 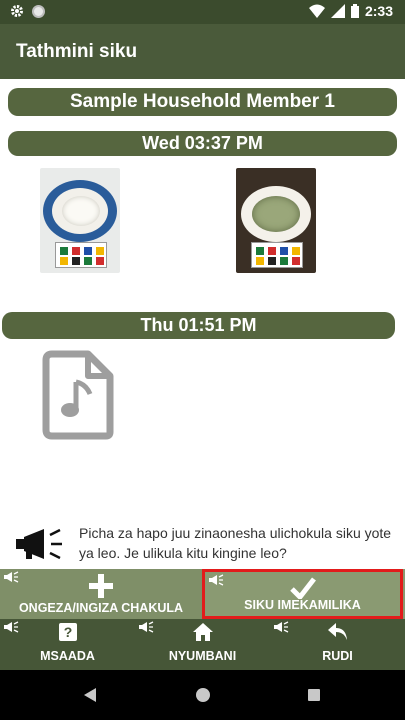 What do you see at coordinates (354, 11) in the screenshot?
I see `battery-icon` at bounding box center [354, 11].